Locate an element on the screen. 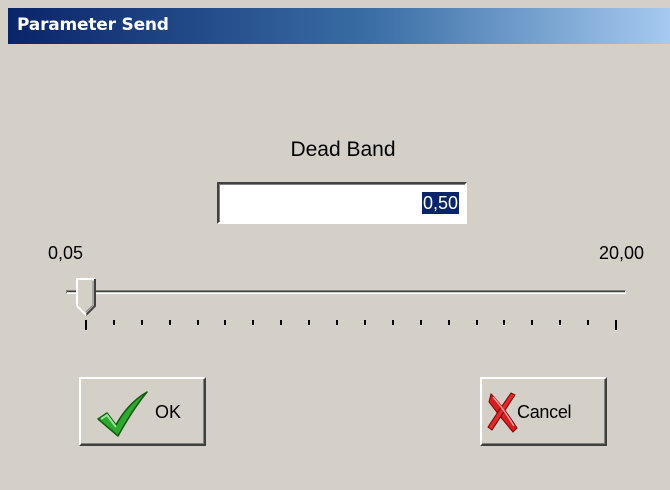  window-title: Parameter Send is located at coordinates (93, 25).